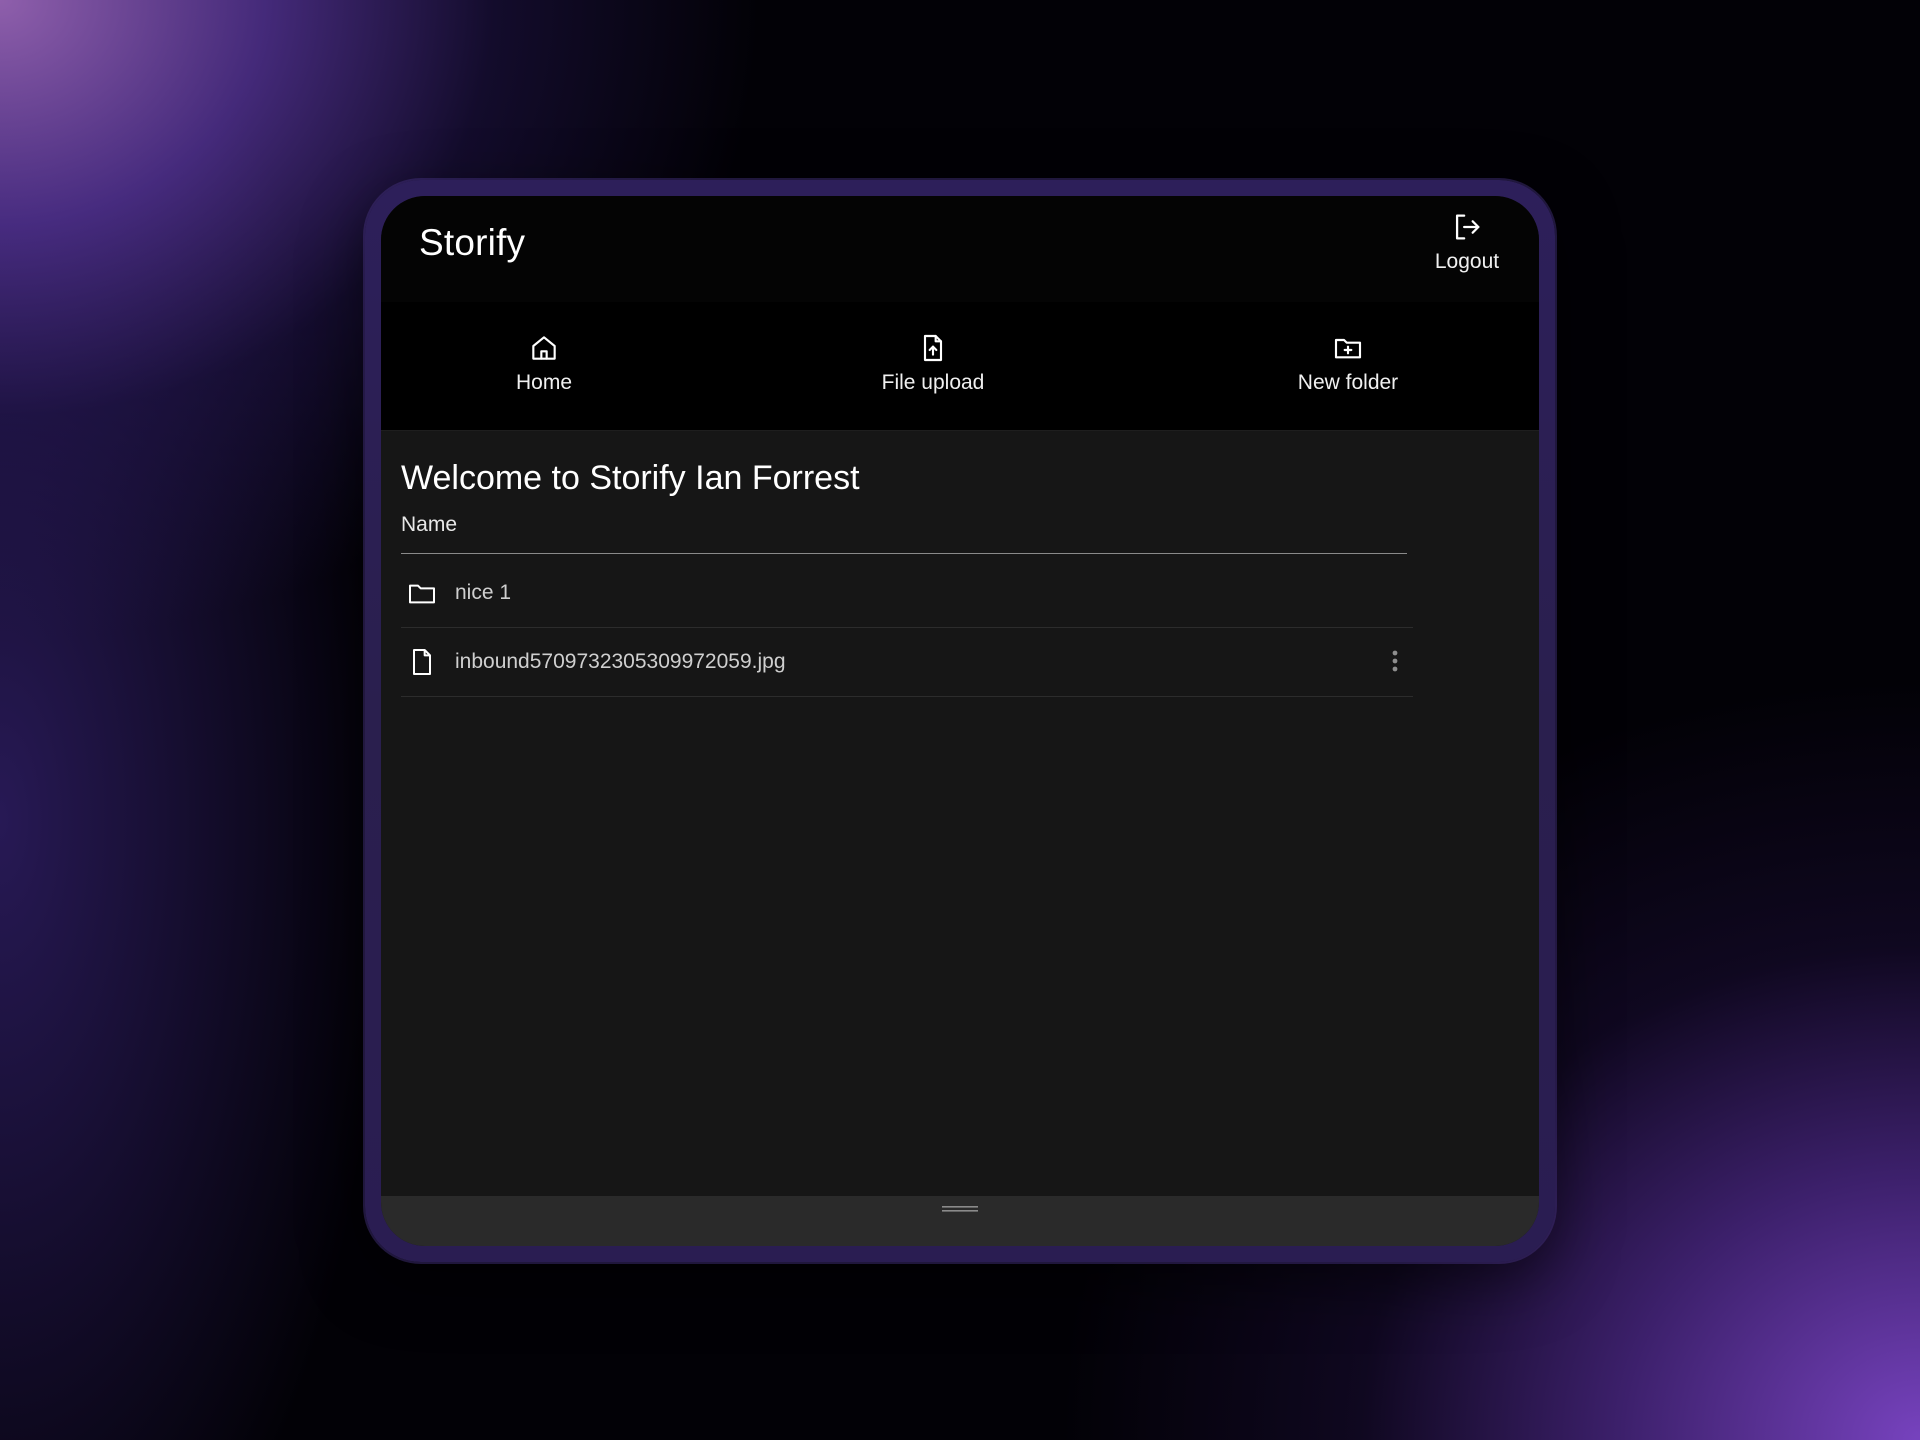  Describe the element at coordinates (1395, 661) in the screenshot. I see `more-options-icon` at that location.